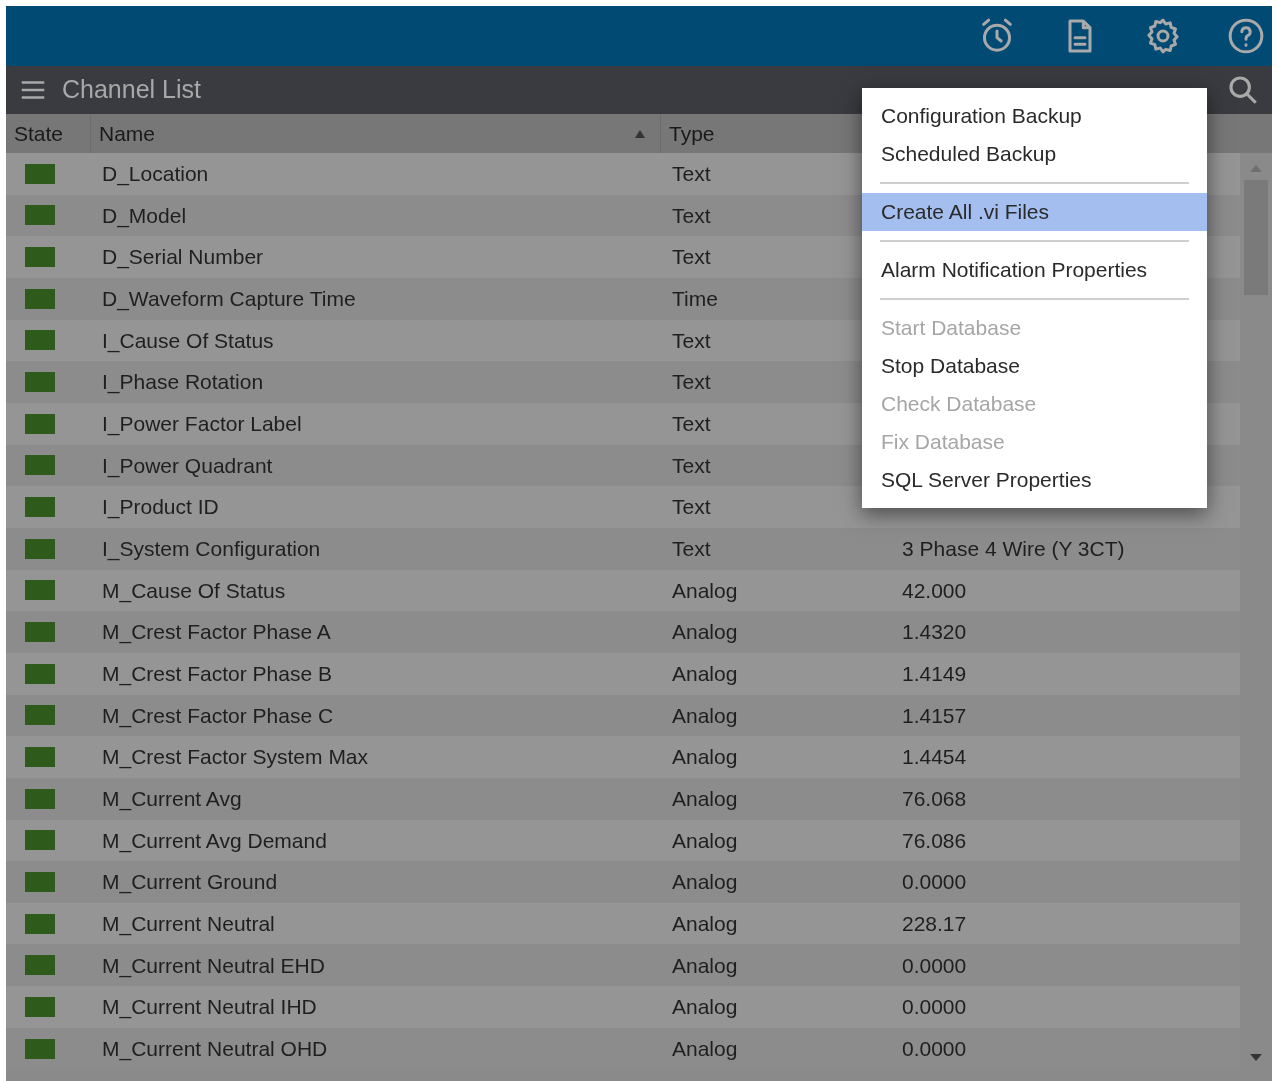 The image size is (1278, 1081). I want to click on table-row: M_Cause Of Status Analog 42.000, so click(623, 590).